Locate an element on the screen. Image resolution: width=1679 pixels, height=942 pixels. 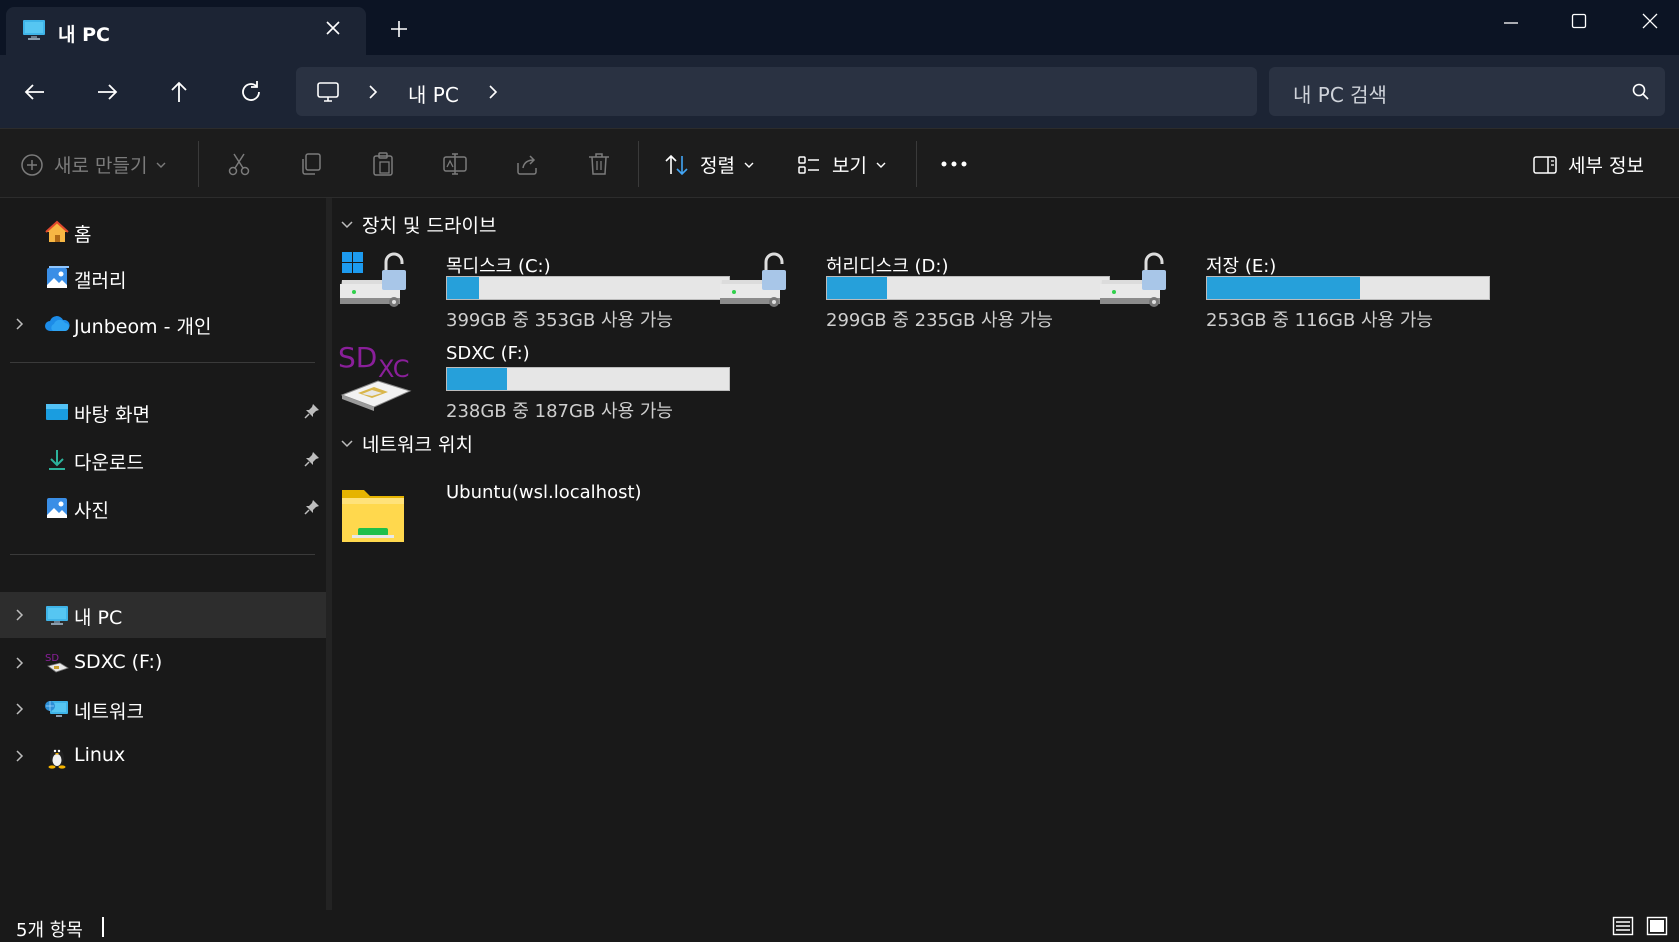
drive-item: 저장 (E:) 253GB 중 116GB 사용 가능 is located at coordinates (1294, 293).